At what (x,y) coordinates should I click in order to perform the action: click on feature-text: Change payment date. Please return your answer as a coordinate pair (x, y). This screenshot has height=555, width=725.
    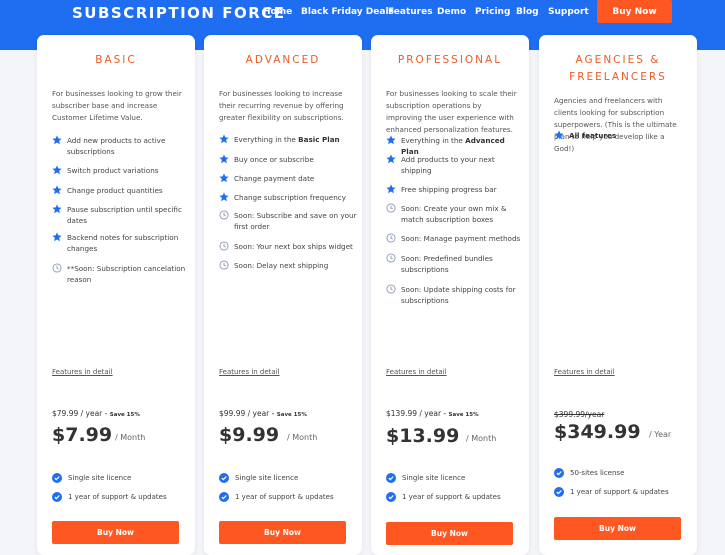
    Looking at the image, I should click on (274, 178).